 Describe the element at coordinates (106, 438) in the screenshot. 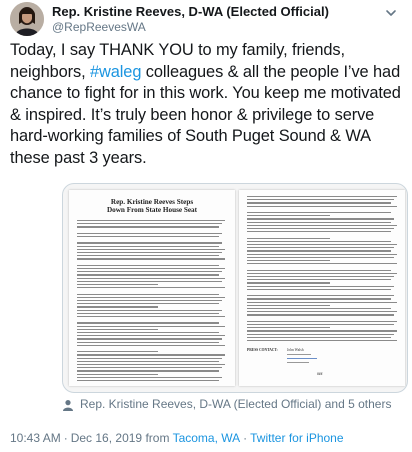

I see `tweet-date: Dec 16, 2019` at that location.